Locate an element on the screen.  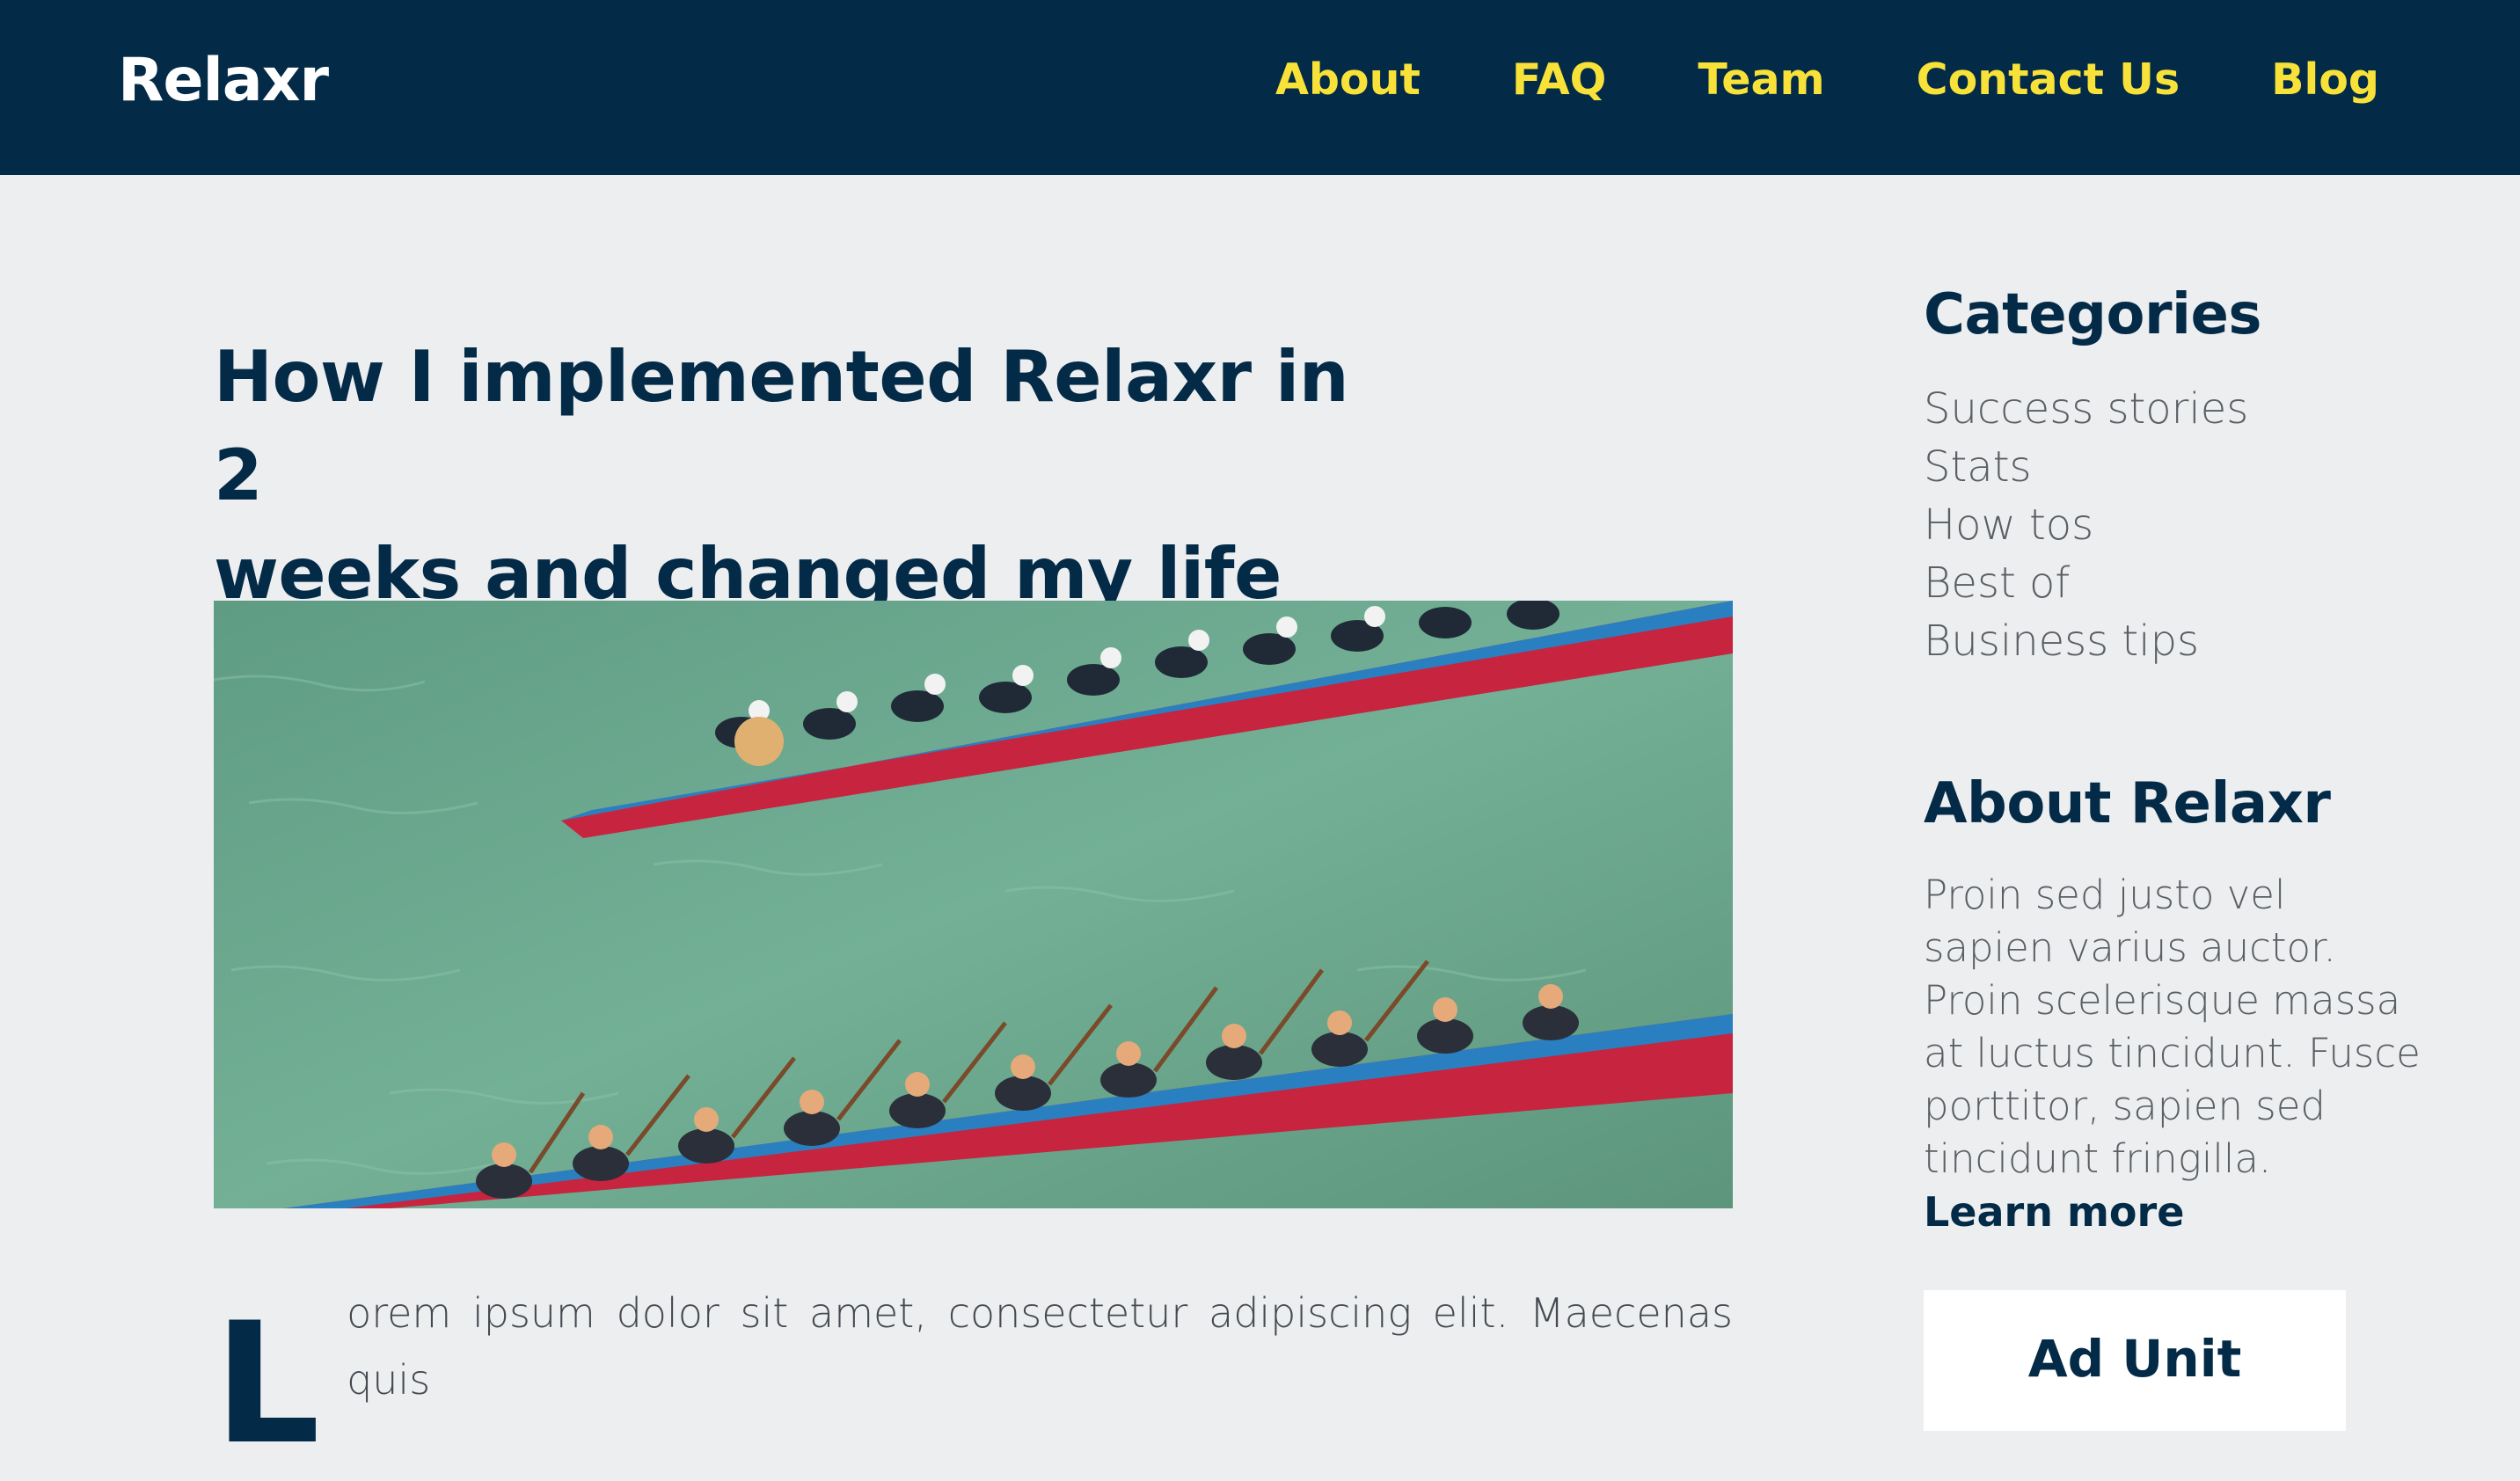
category-how-tos: How tos is located at coordinates (2179, 525).